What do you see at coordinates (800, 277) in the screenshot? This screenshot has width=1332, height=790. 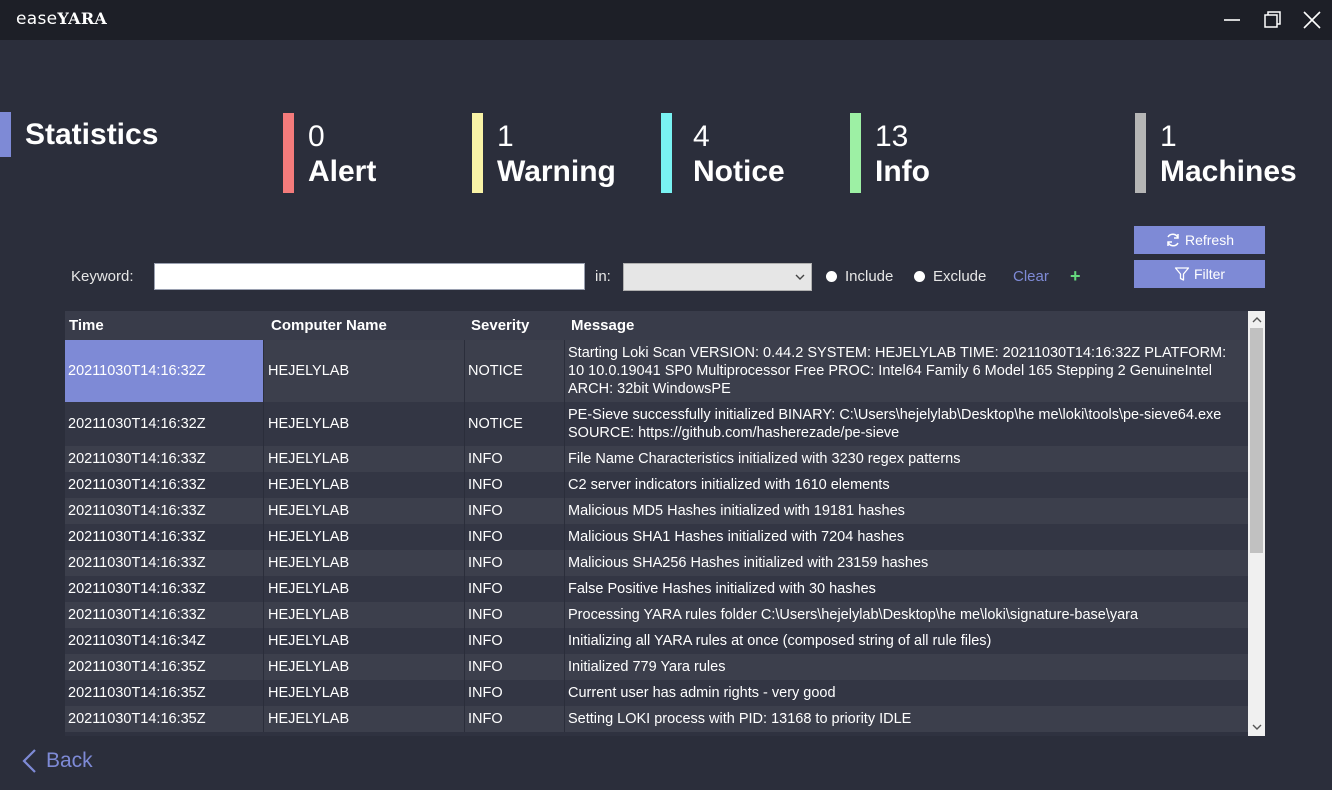 I see `chevron-down-icon` at bounding box center [800, 277].